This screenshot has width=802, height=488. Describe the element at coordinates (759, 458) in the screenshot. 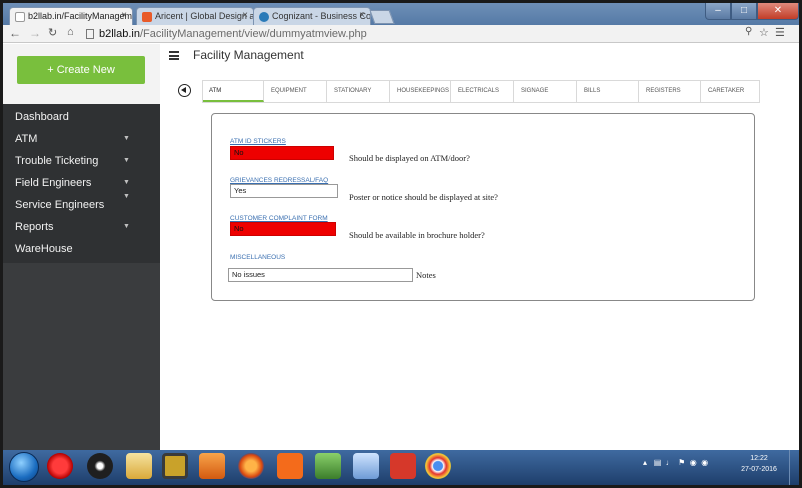

I see `clock-time: 12:22` at that location.